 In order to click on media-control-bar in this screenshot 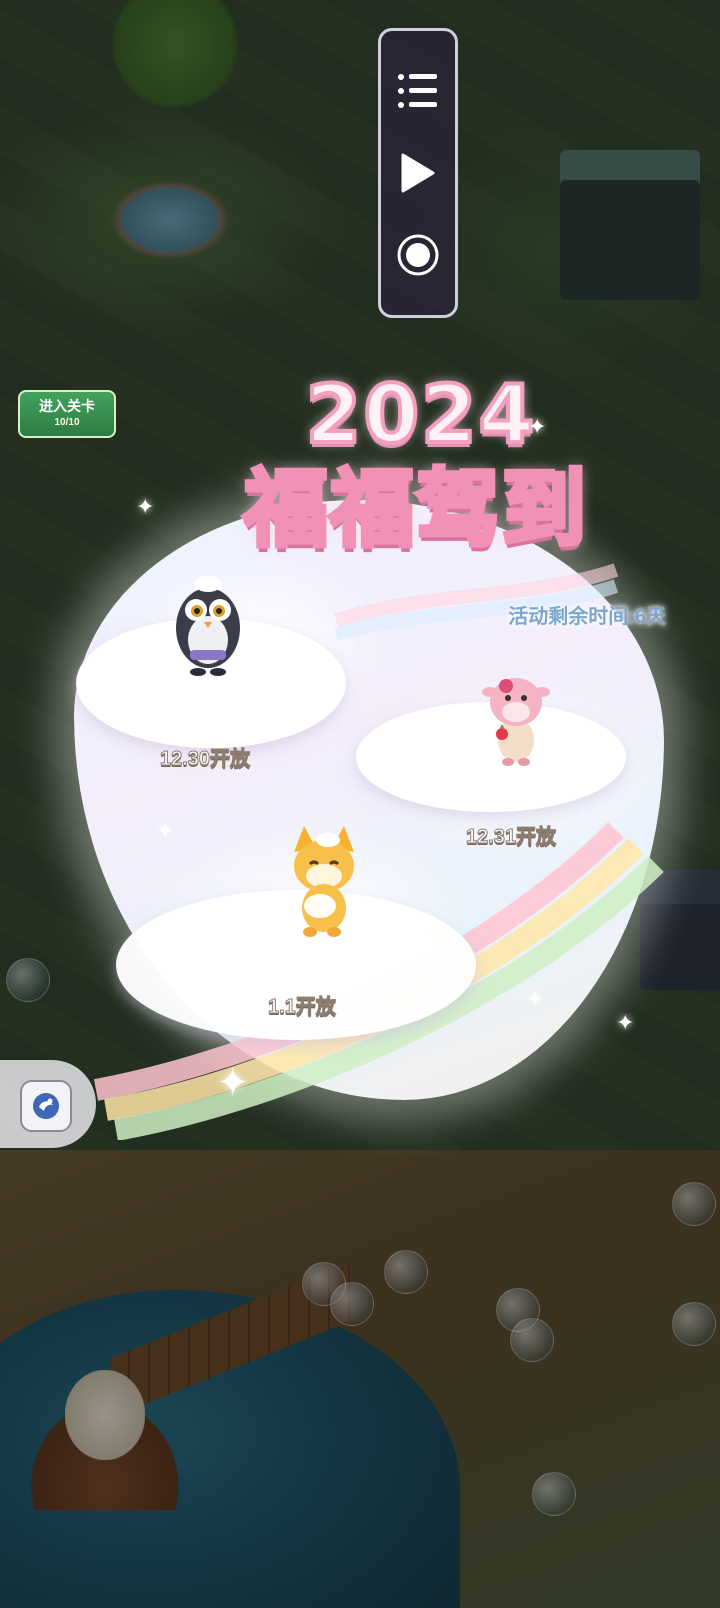, I will do `click(418, 173)`.